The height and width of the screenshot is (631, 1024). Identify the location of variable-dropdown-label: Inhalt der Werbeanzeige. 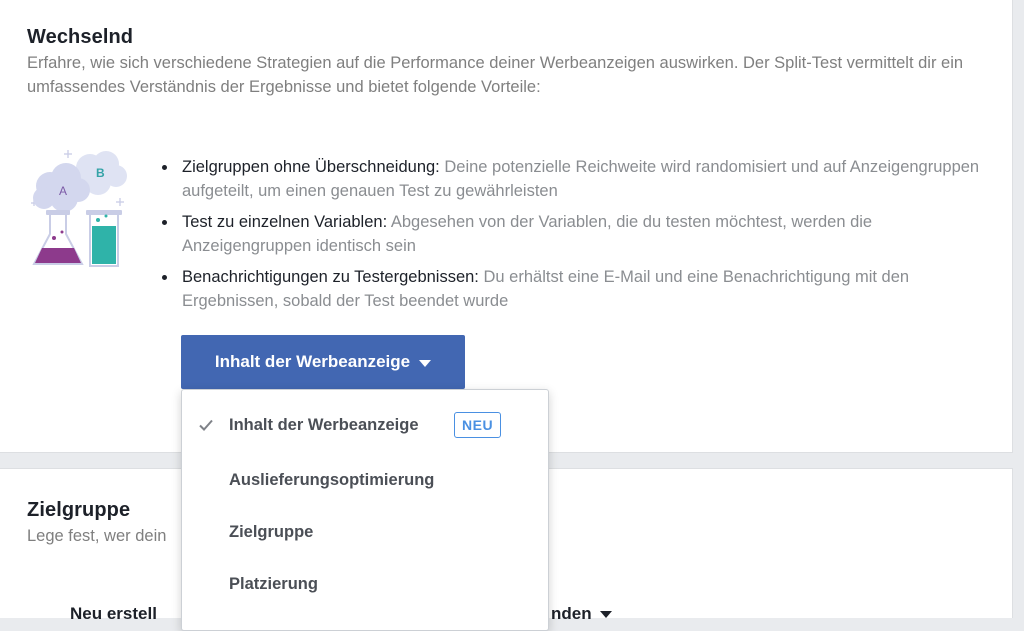
(312, 361).